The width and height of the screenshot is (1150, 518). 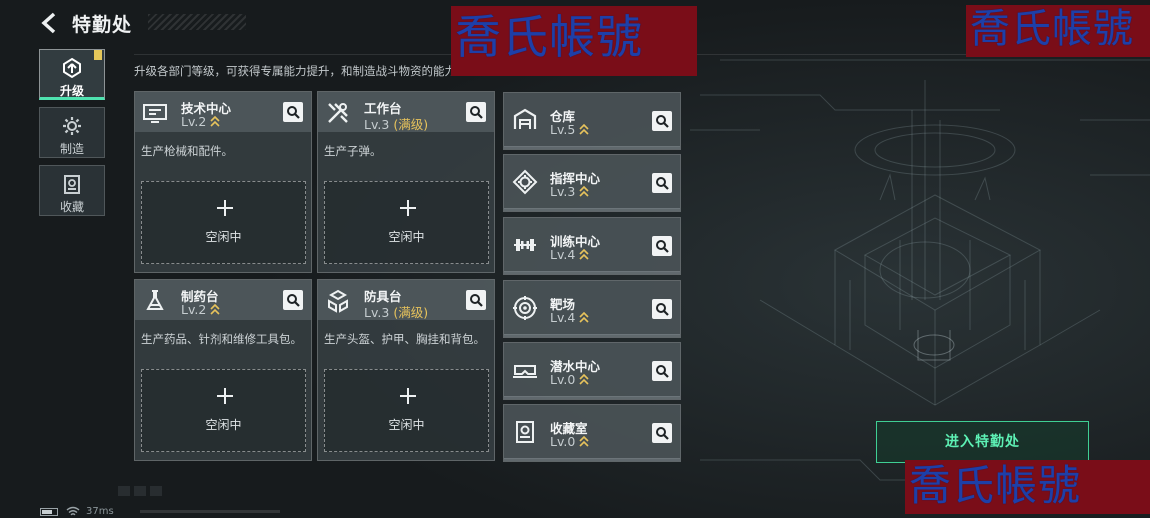 I want to click on tab-manufacture: 制造, so click(x=72, y=132).